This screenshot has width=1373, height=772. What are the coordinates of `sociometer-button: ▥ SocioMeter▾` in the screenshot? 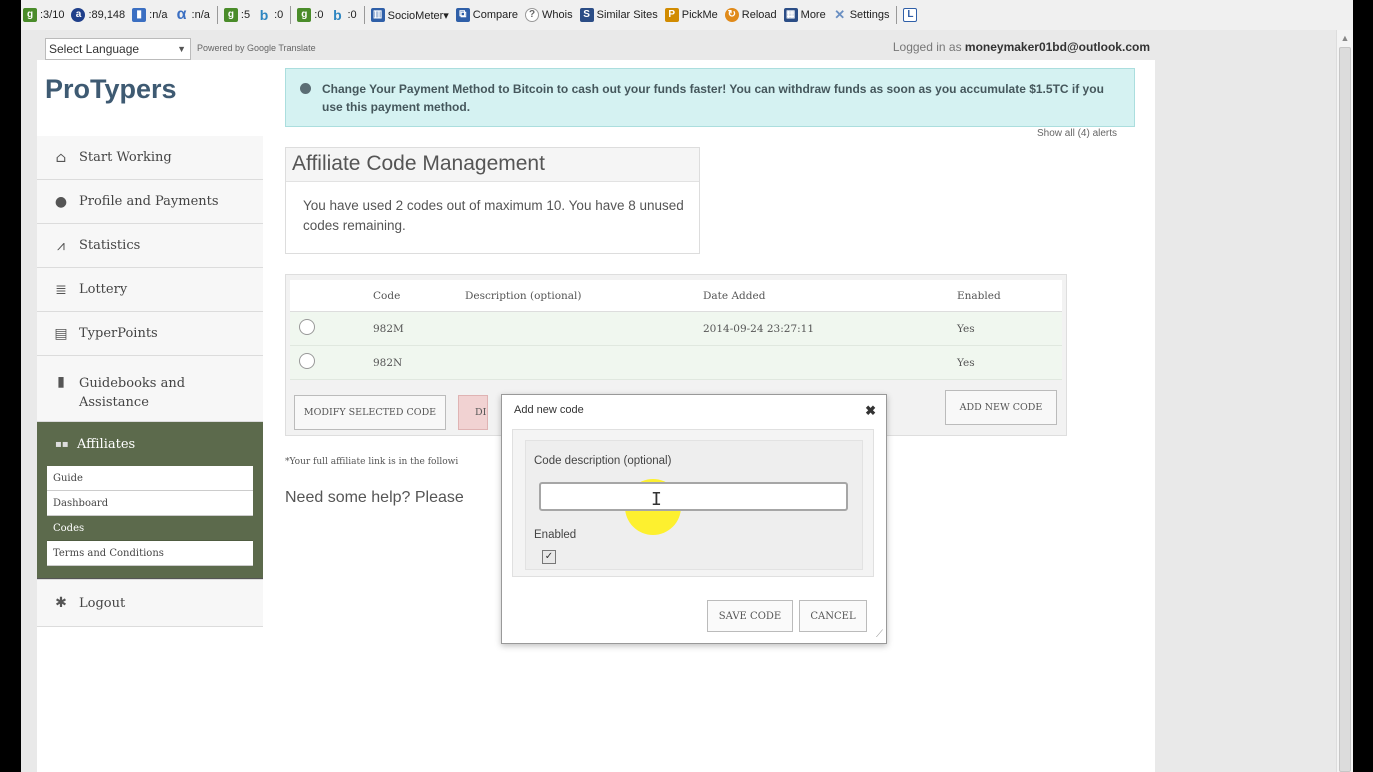 It's located at (409, 15).